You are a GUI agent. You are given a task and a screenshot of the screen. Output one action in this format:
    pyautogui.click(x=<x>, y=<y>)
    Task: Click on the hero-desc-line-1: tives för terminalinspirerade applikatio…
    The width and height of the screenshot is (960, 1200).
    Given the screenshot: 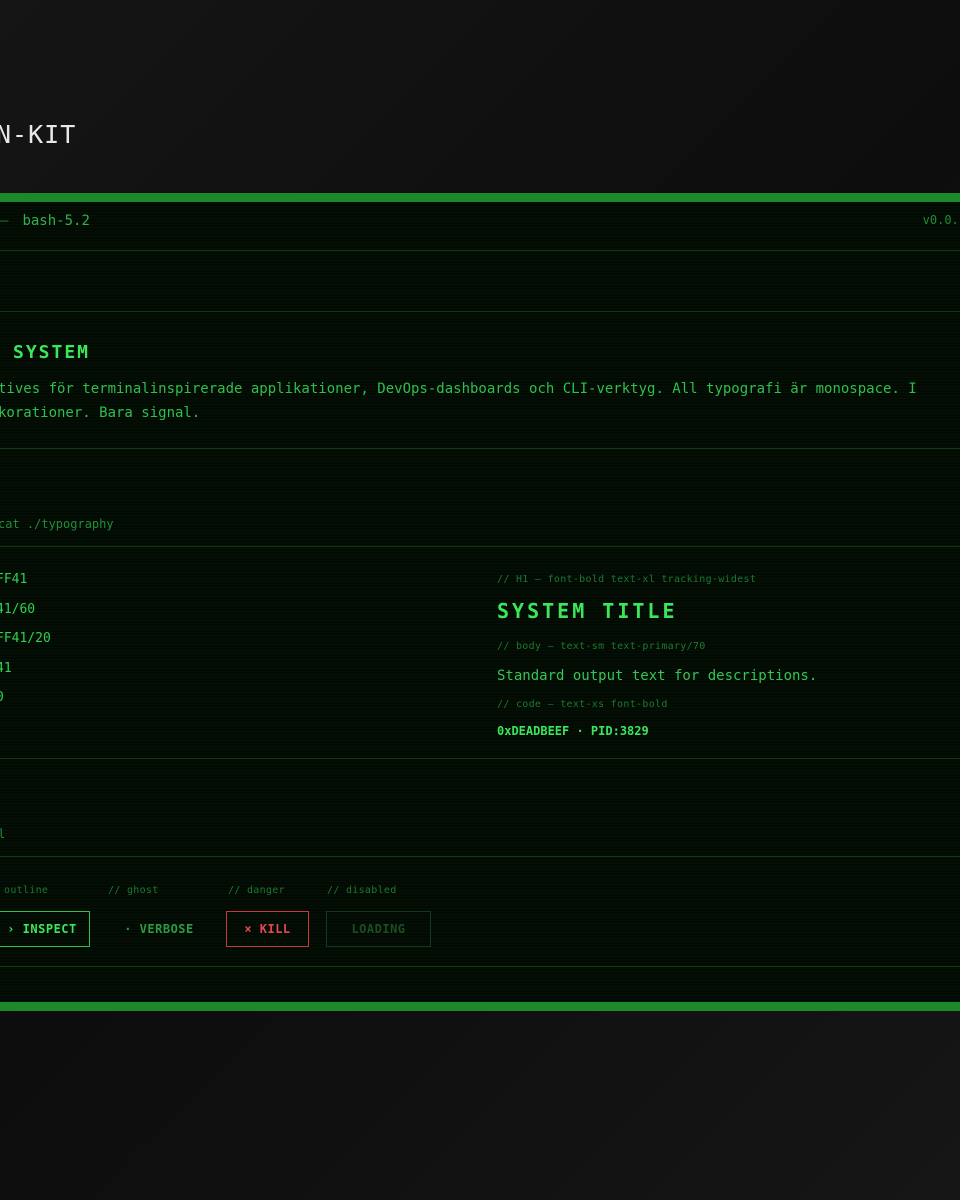 What is the action you would take?
    pyautogui.click(x=458, y=389)
    